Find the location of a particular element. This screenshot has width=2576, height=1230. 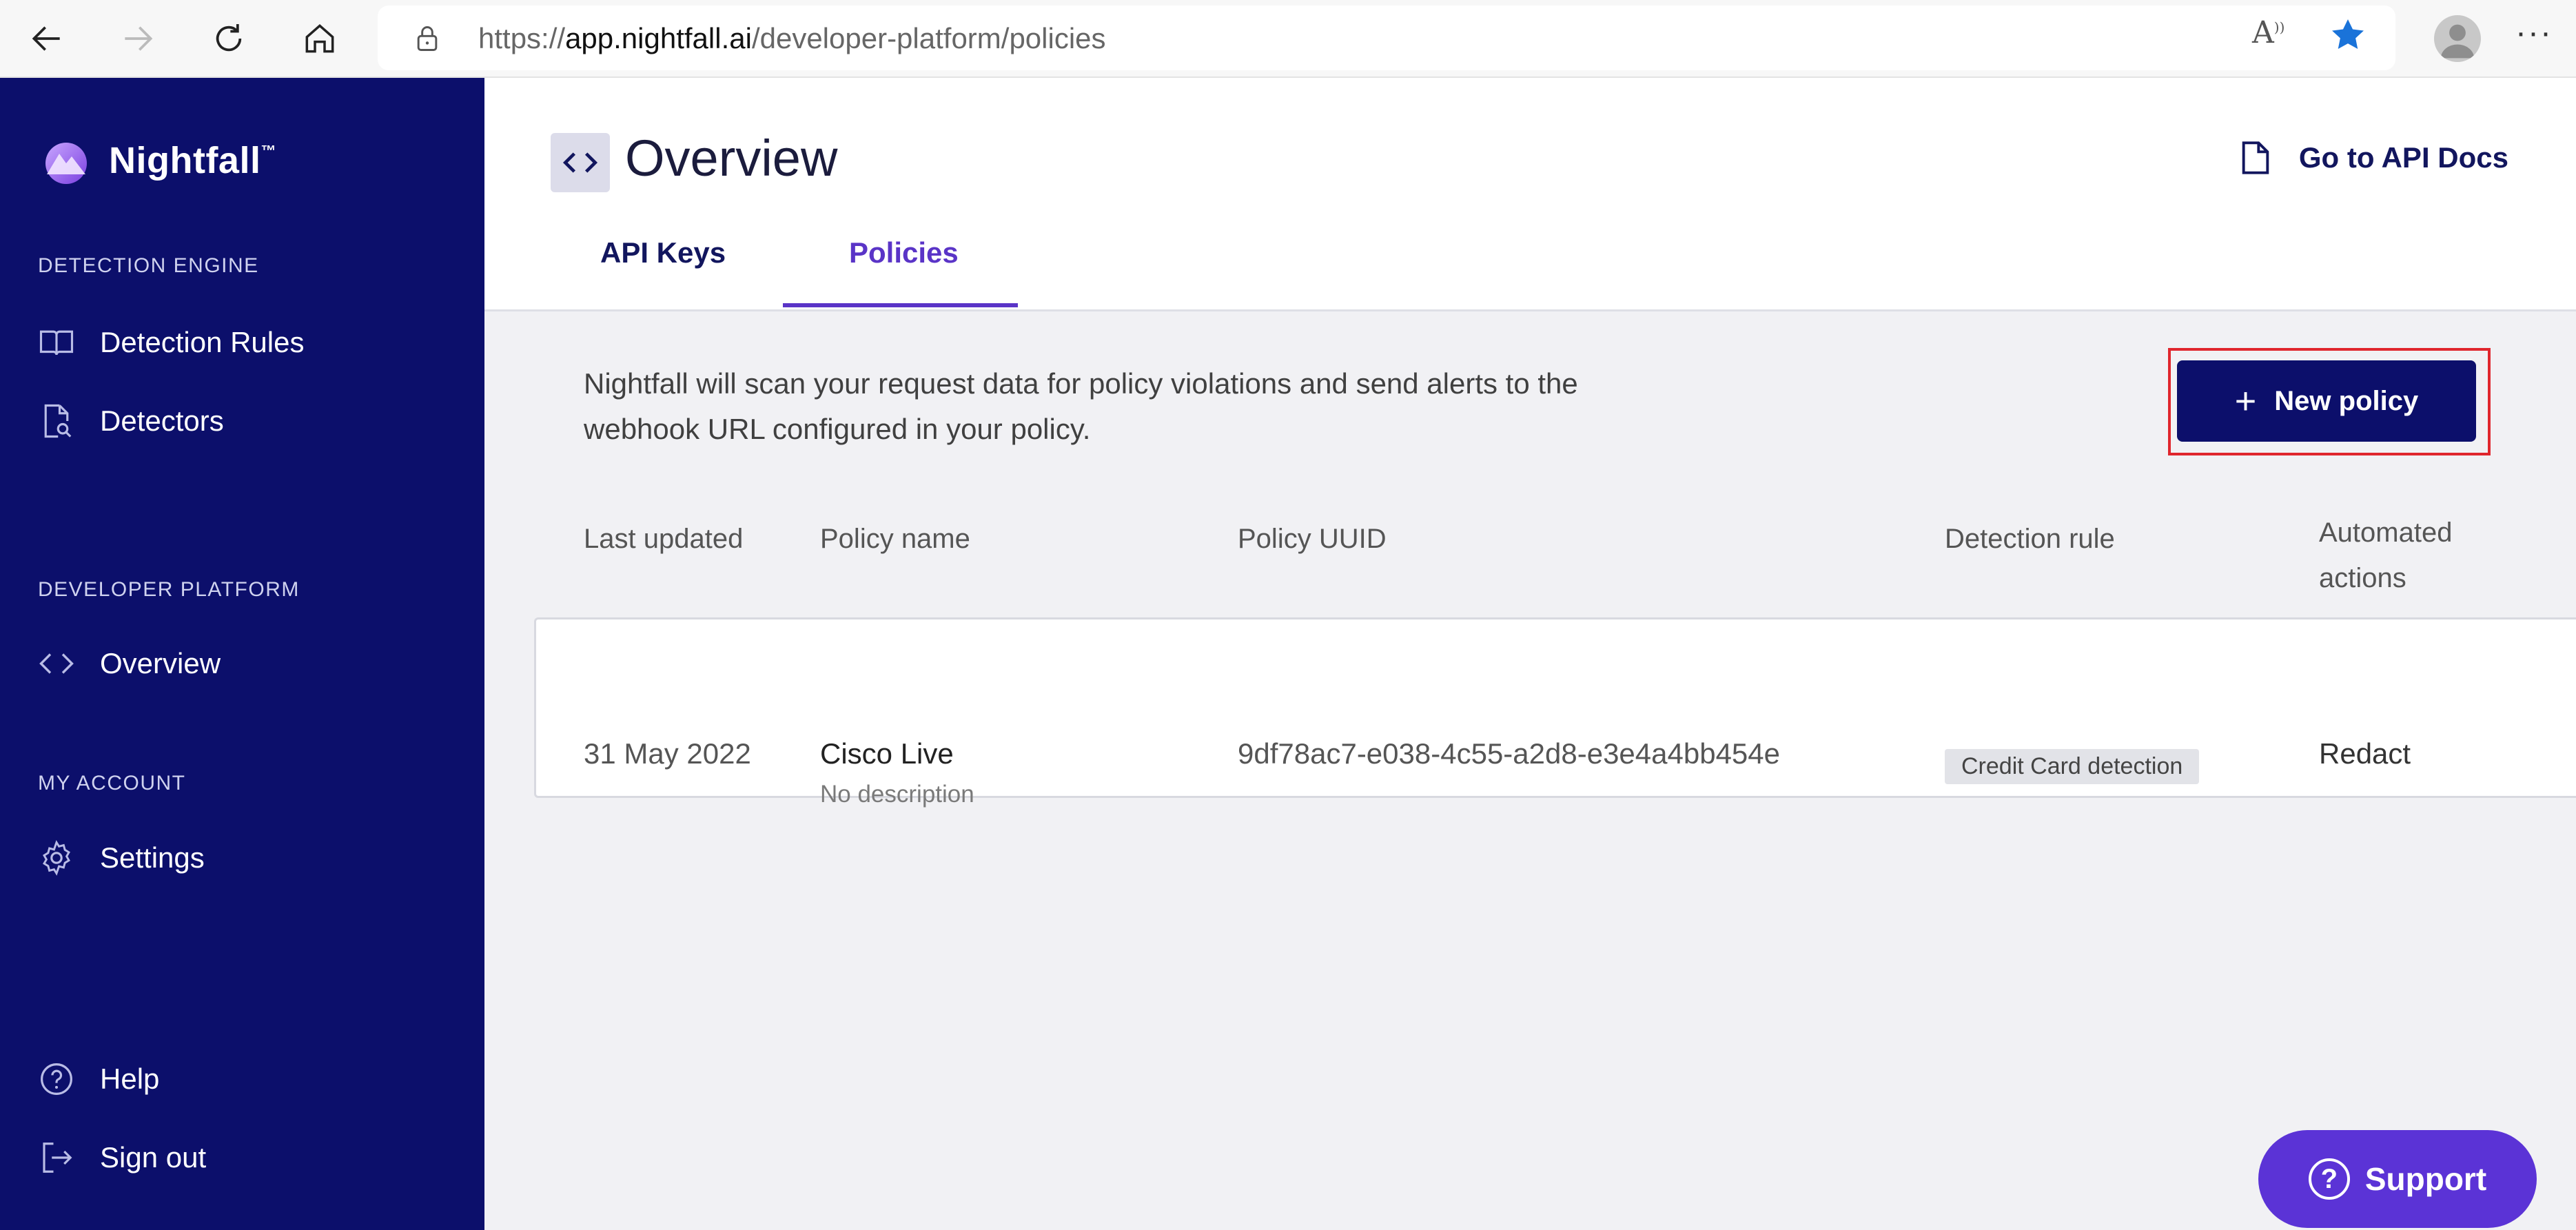

sidebar-item-detectors: Detectors is located at coordinates (131, 421).